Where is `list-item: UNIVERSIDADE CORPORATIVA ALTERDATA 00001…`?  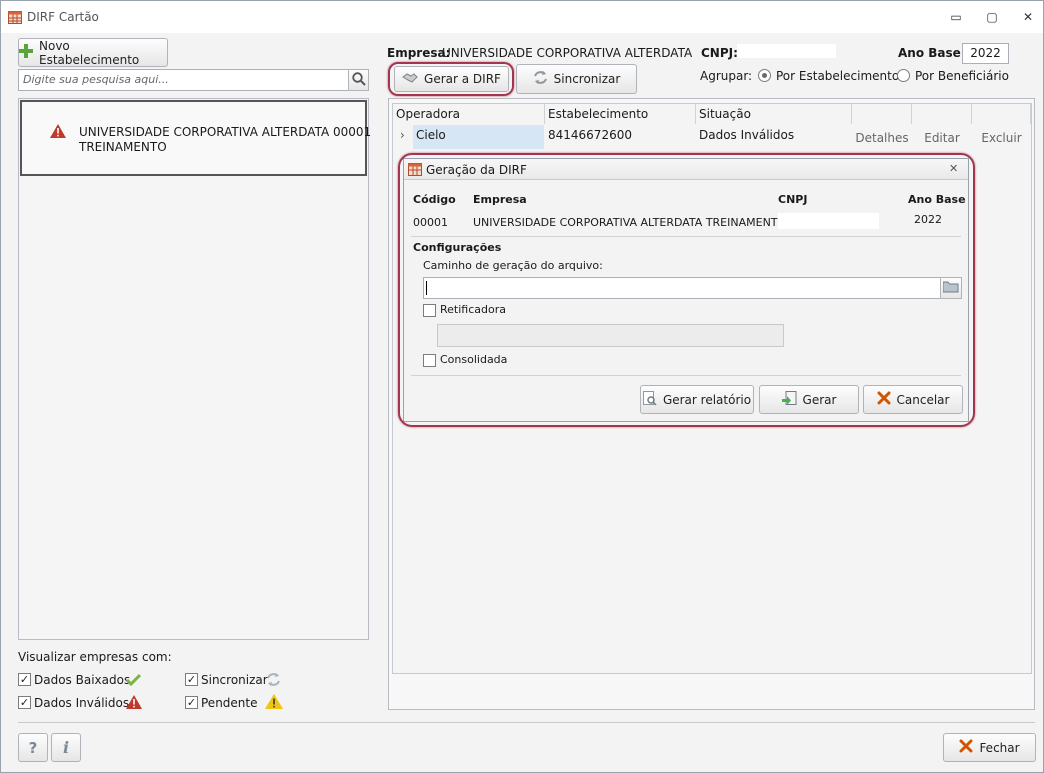 list-item: UNIVERSIDADE CORPORATIVA ALTERDATA 00001… is located at coordinates (195, 138).